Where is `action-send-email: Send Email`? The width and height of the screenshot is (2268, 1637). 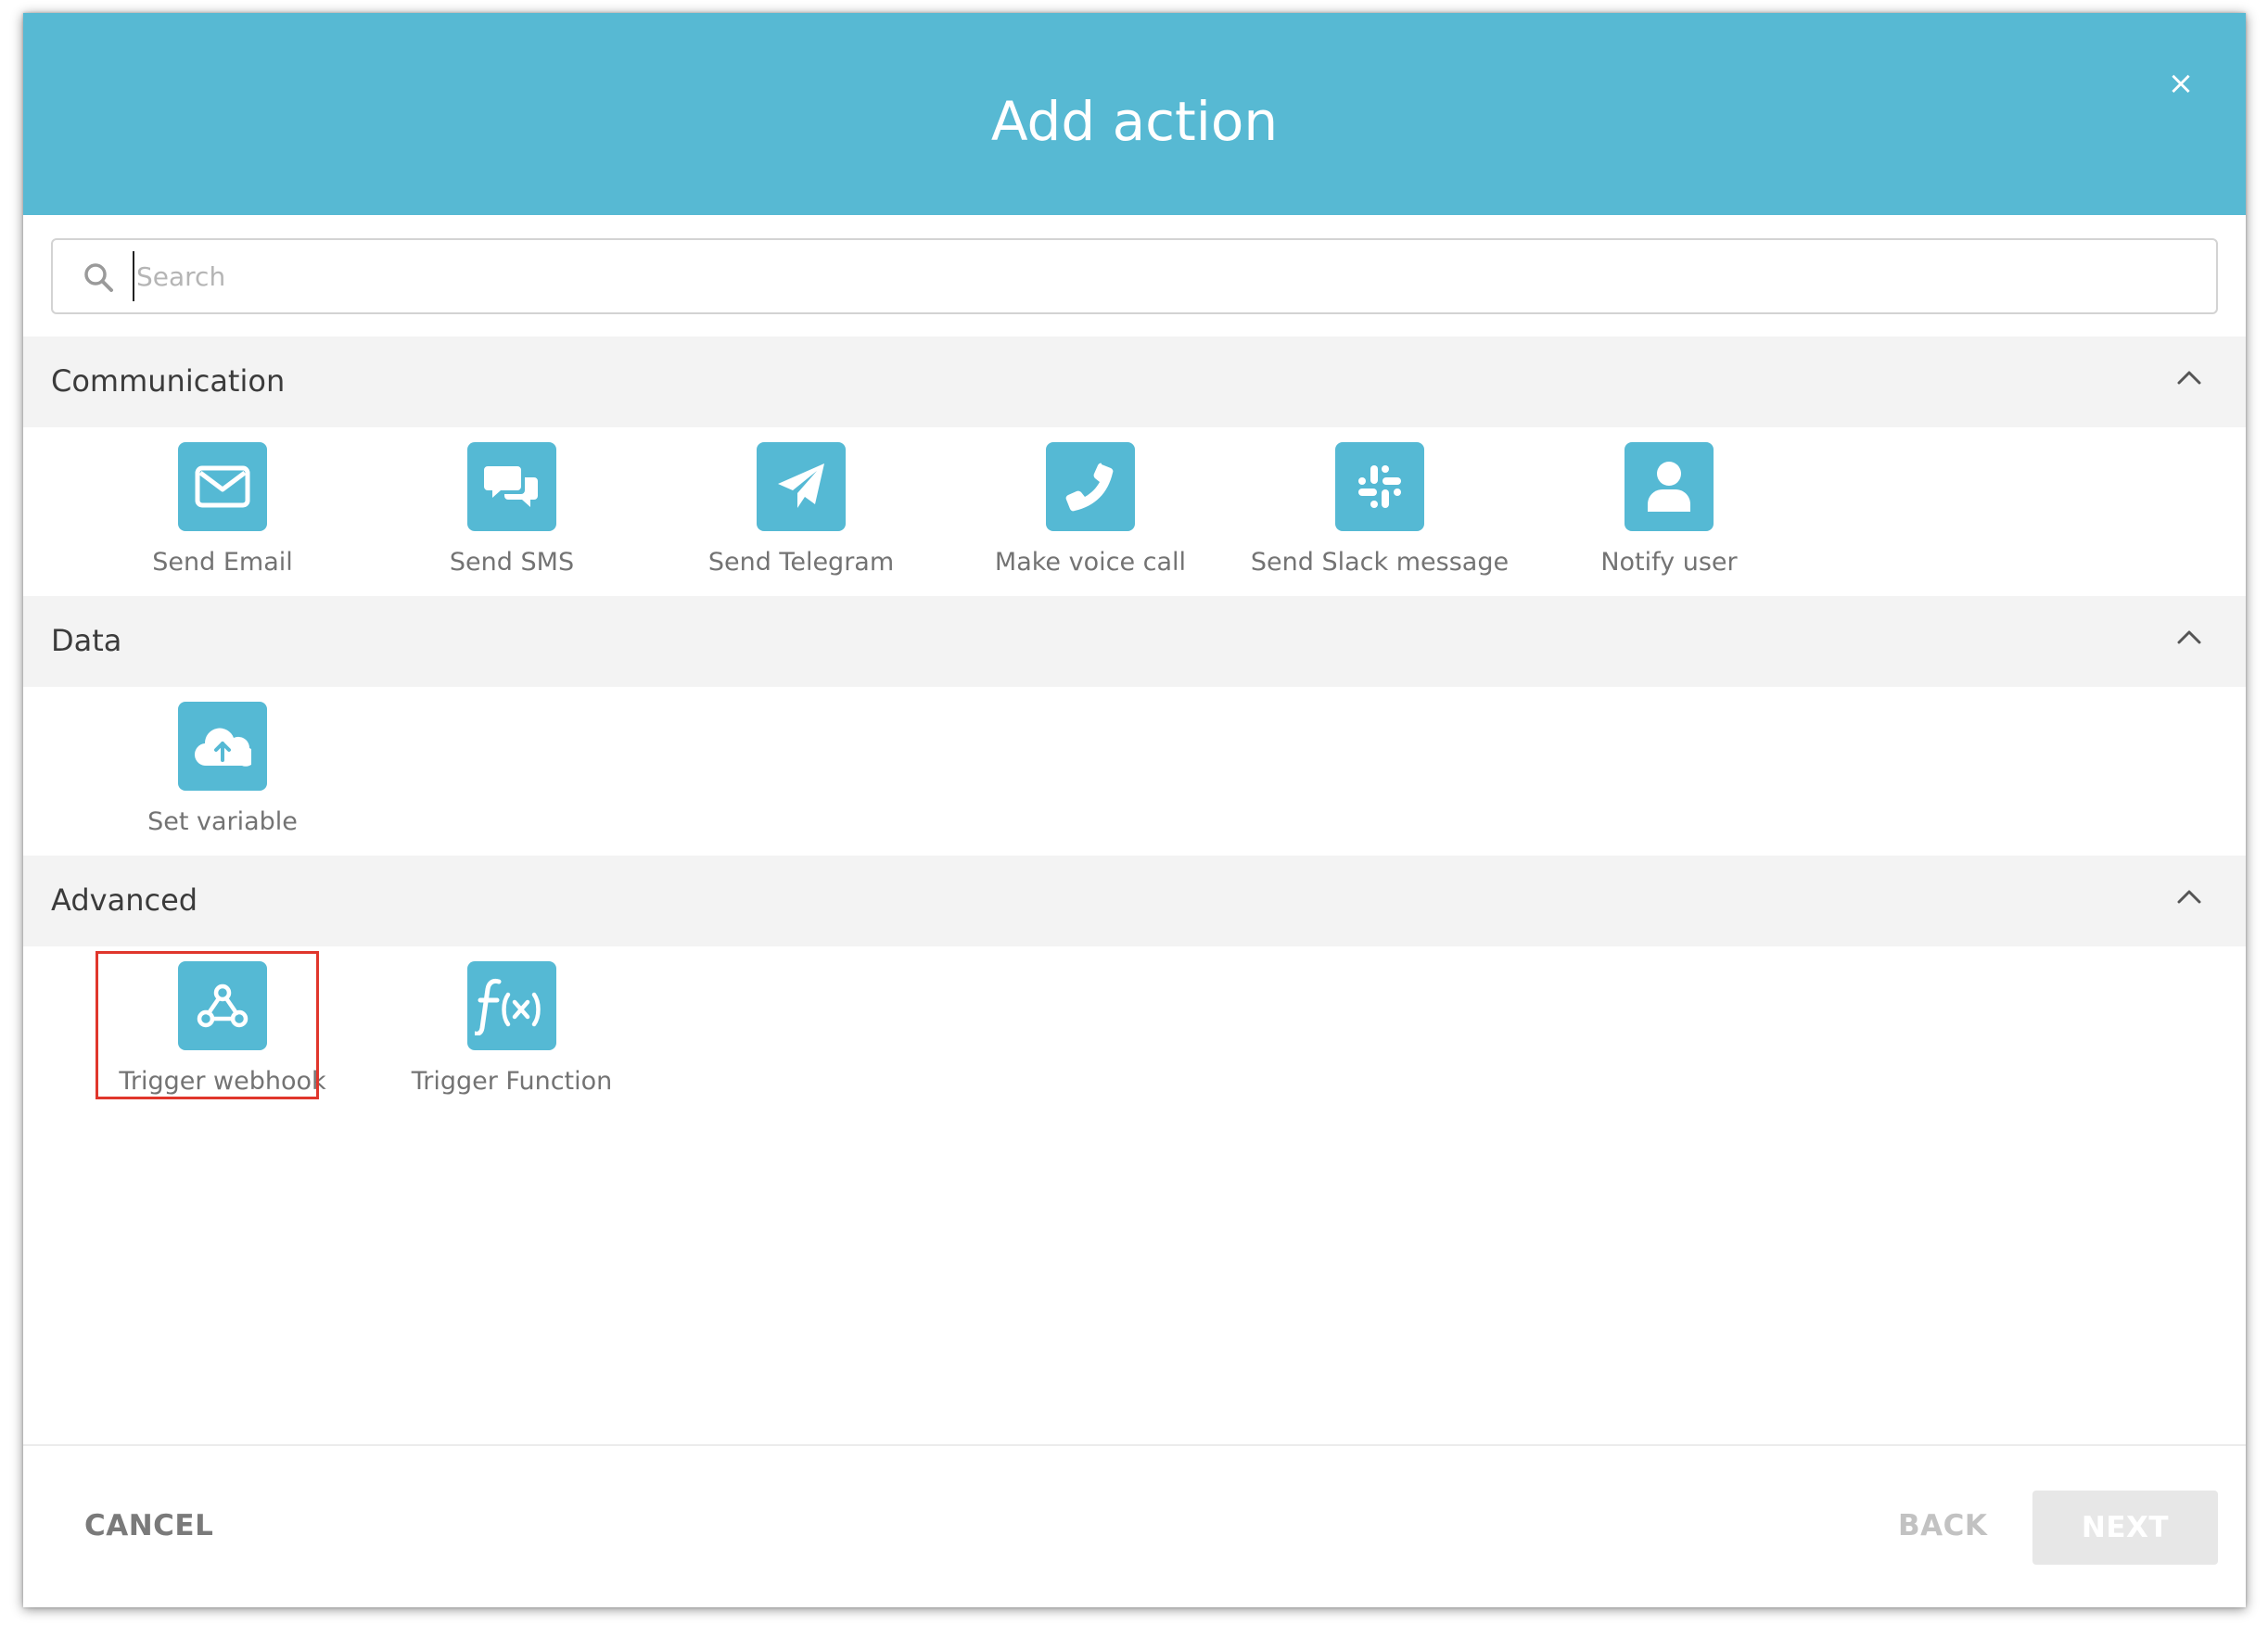
action-send-email: Send Email is located at coordinates (222, 518).